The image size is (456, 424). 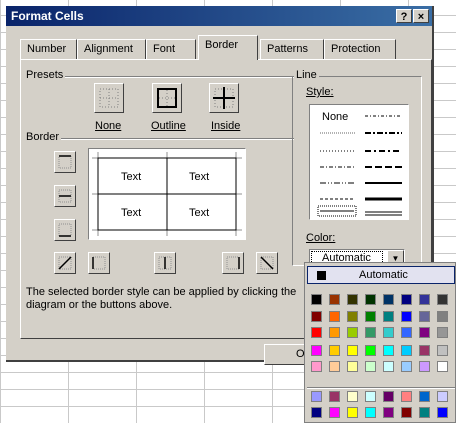 What do you see at coordinates (226, 126) in the screenshot?
I see `preset-inside-label: Inside` at bounding box center [226, 126].